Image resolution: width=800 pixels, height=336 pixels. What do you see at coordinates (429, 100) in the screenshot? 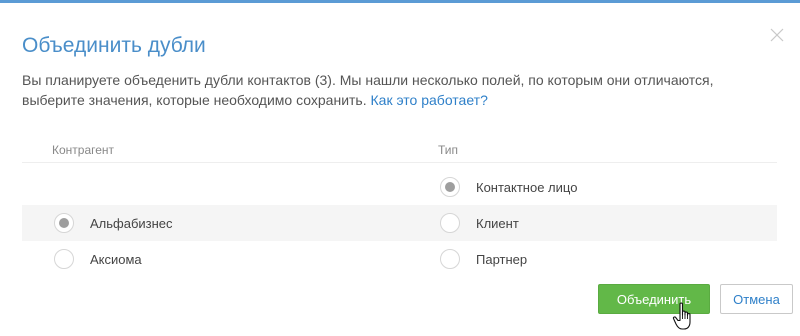
I see `help-link: Как это работает?` at bounding box center [429, 100].